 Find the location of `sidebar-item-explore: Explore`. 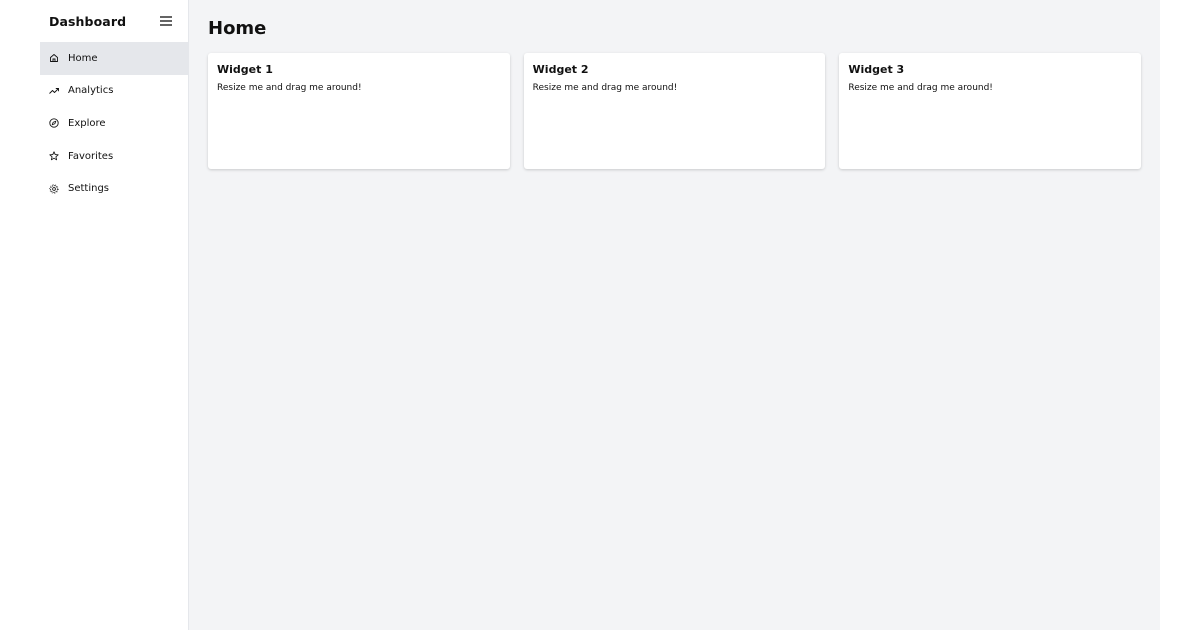

sidebar-item-explore: Explore is located at coordinates (114, 123).